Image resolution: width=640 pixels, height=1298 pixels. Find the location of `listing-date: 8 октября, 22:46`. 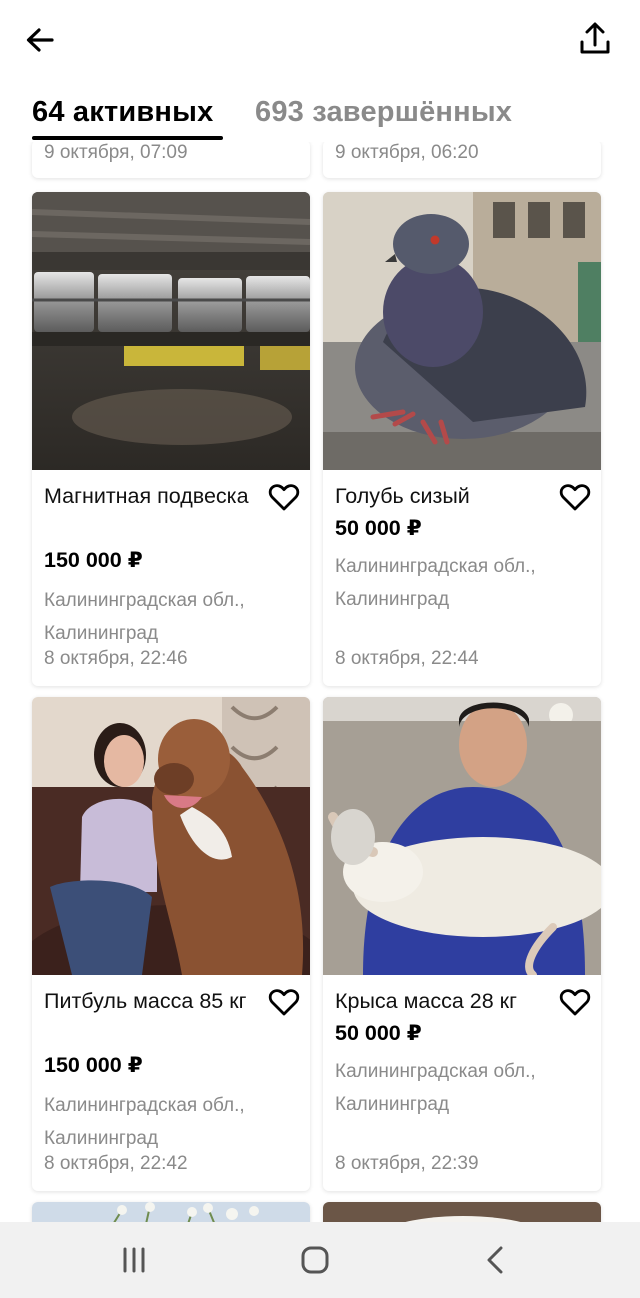

listing-date: 8 октября, 22:46 is located at coordinates (116, 658).